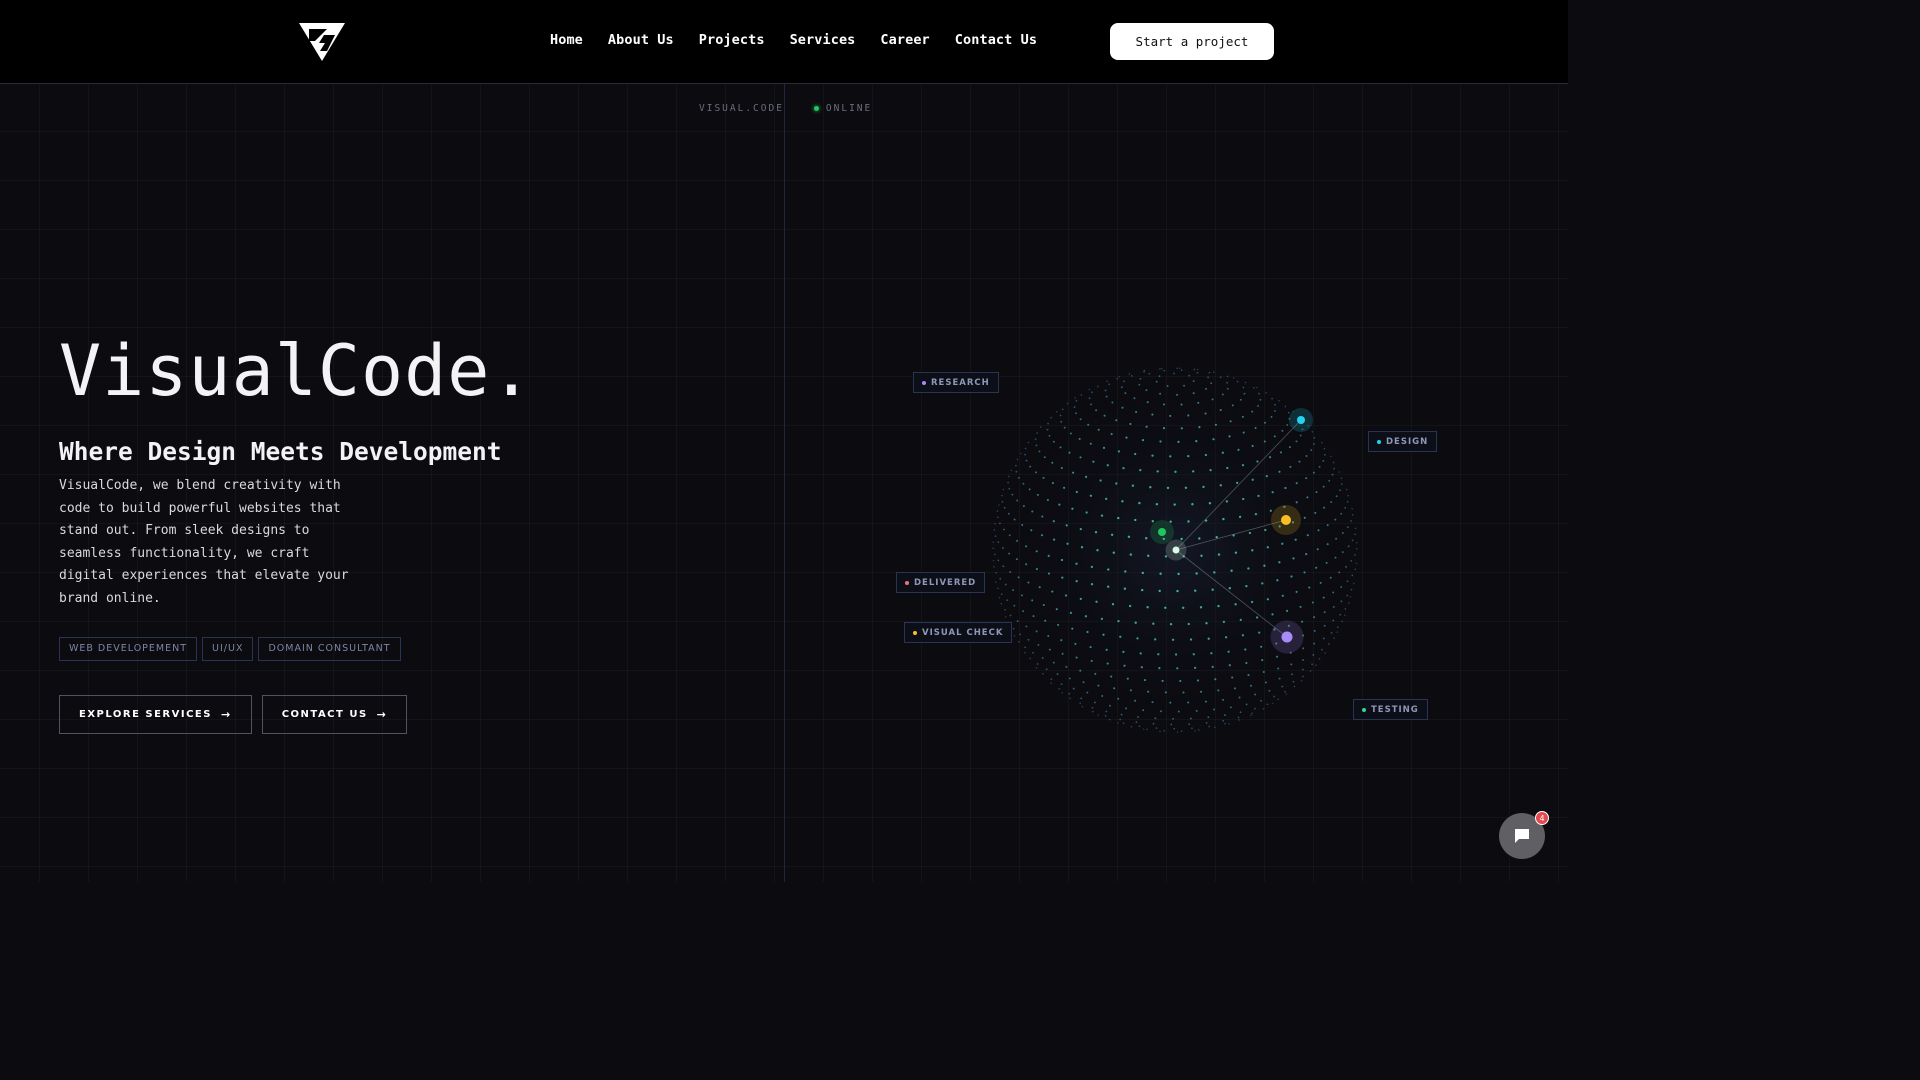 The width and height of the screenshot is (1920, 1080). What do you see at coordinates (1175, 550) in the screenshot?
I see `dotted-globe-graphic` at bounding box center [1175, 550].